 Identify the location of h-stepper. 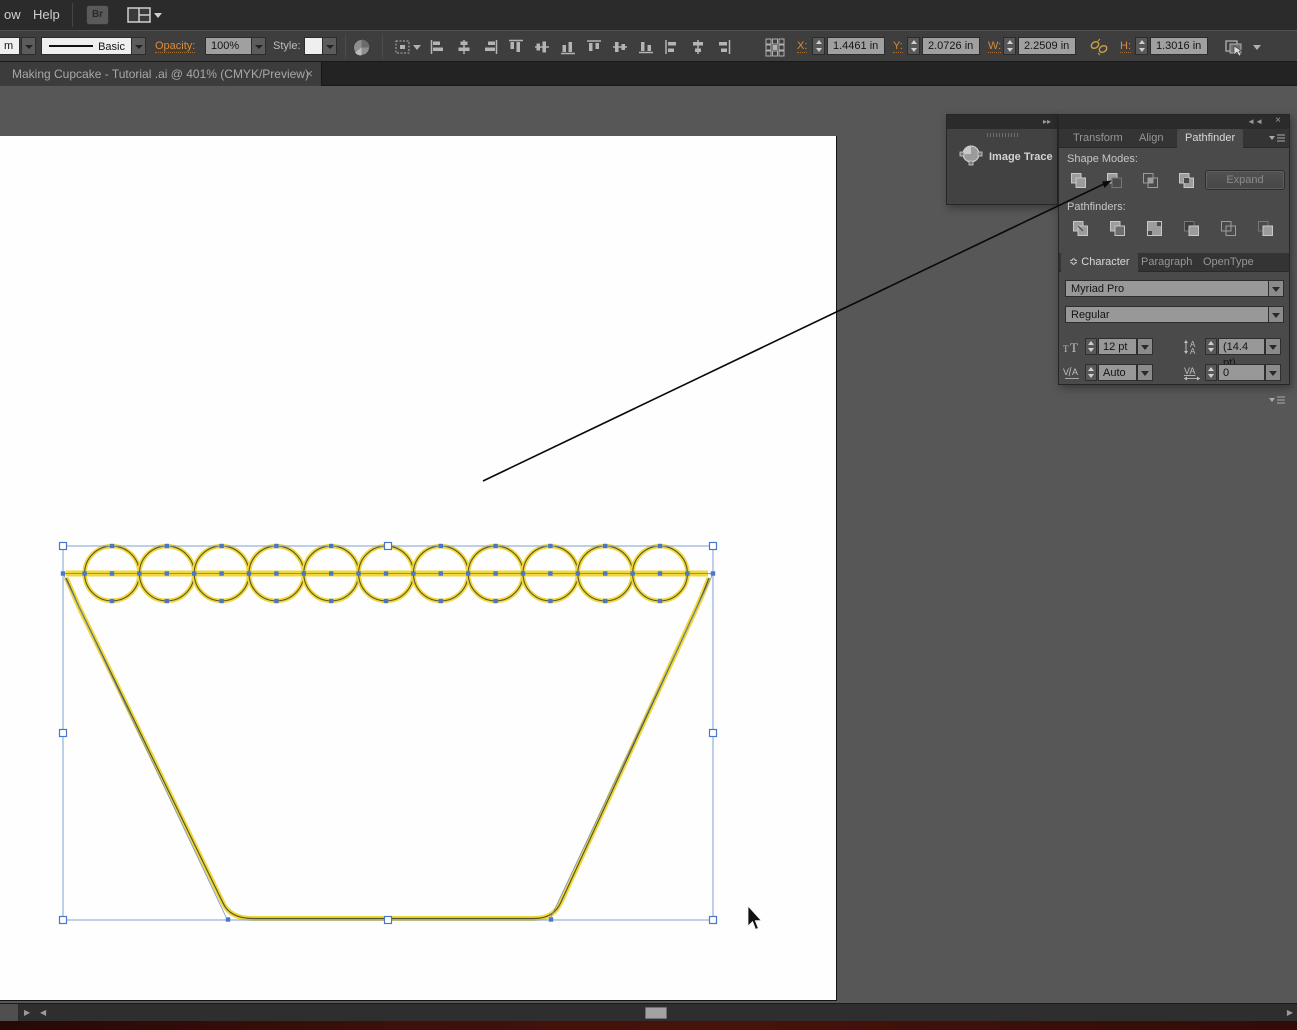
(1141, 46).